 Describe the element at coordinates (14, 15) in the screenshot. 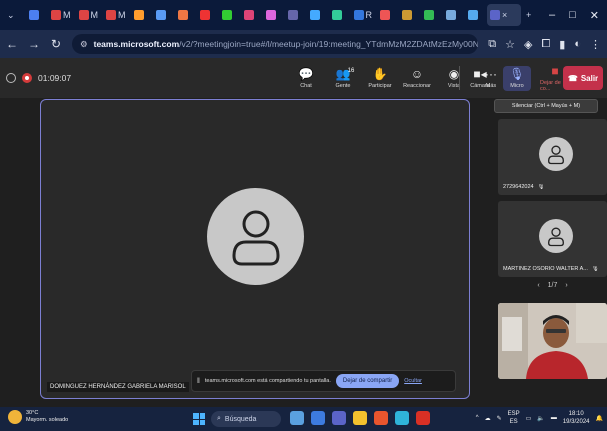

I see `tab-search-button: ⌄` at that location.